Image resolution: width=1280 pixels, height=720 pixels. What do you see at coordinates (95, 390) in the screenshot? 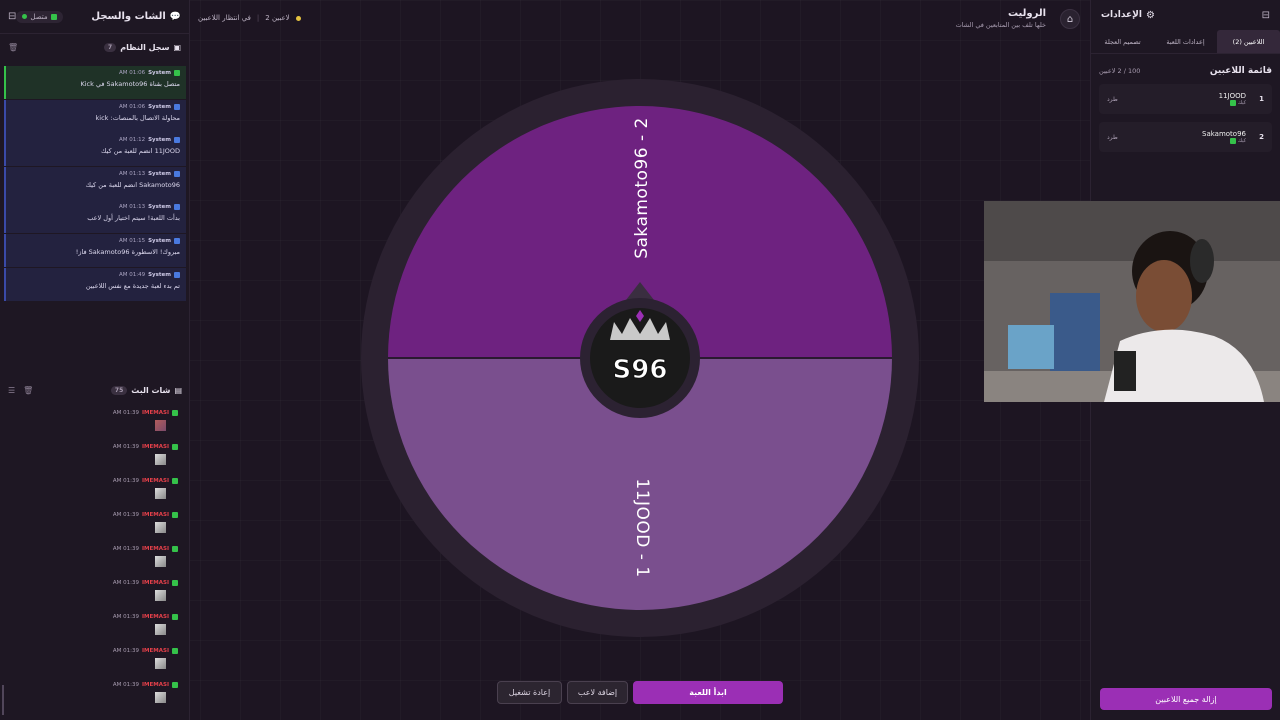
I see `live-chat-header: ☰ 🗑 75 شات البث ▤` at bounding box center [95, 390].